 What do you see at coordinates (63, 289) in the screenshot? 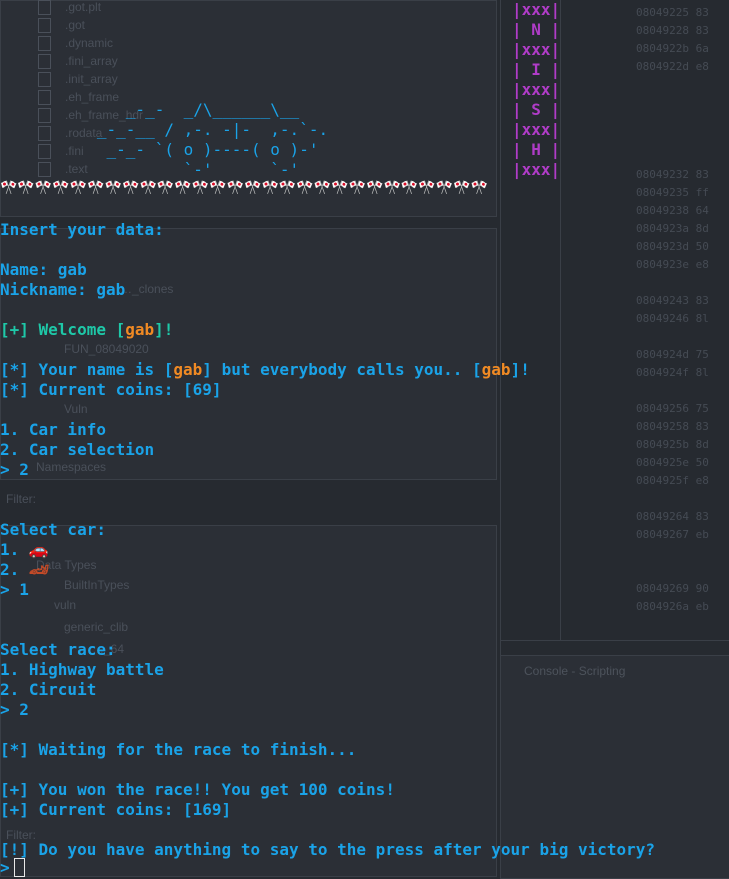
I see `nickname-line: Nickname: gab` at bounding box center [63, 289].